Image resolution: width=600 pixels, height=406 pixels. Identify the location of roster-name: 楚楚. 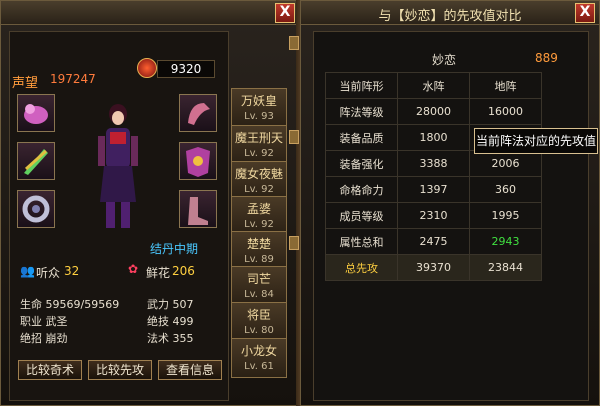
(258, 244).